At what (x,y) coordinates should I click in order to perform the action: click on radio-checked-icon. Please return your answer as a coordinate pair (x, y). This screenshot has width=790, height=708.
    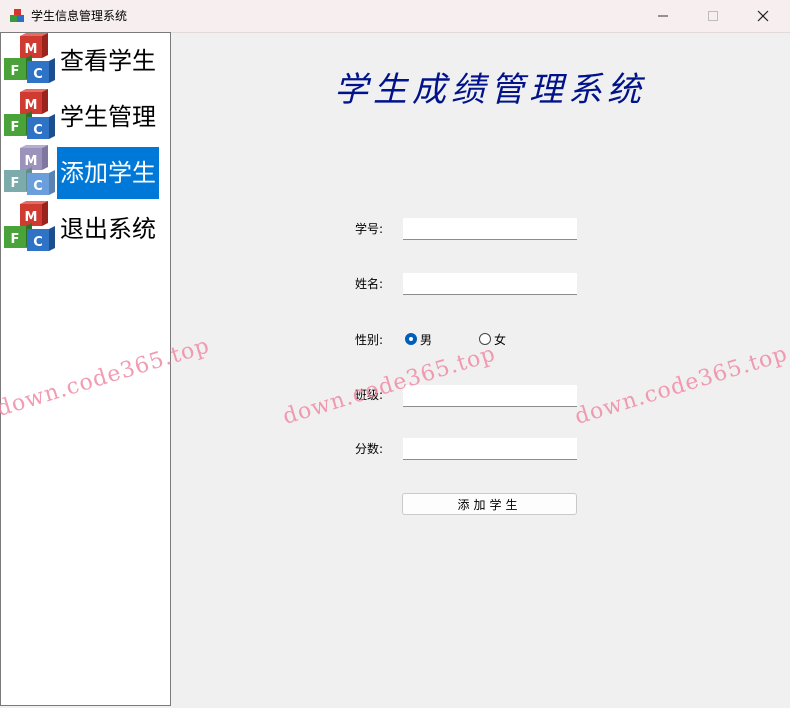
    Looking at the image, I should click on (411, 339).